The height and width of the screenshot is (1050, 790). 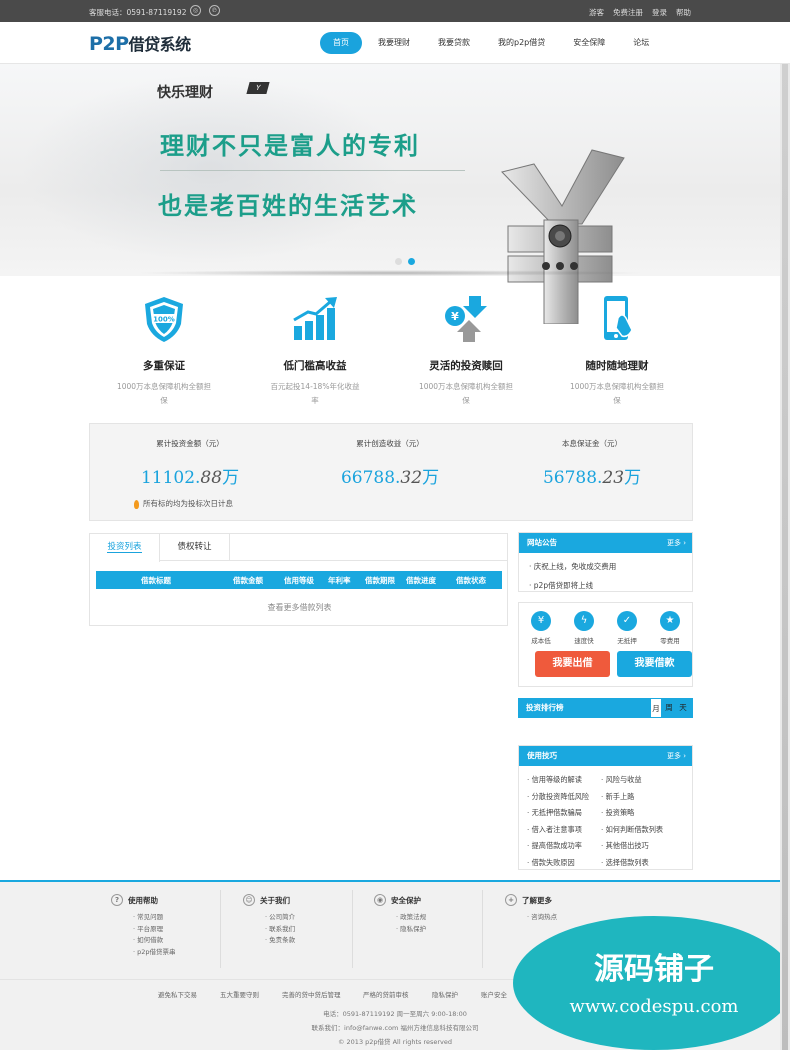 What do you see at coordinates (542, 918) in the screenshot?
I see `footer-link: · 咨询热点` at bounding box center [542, 918].